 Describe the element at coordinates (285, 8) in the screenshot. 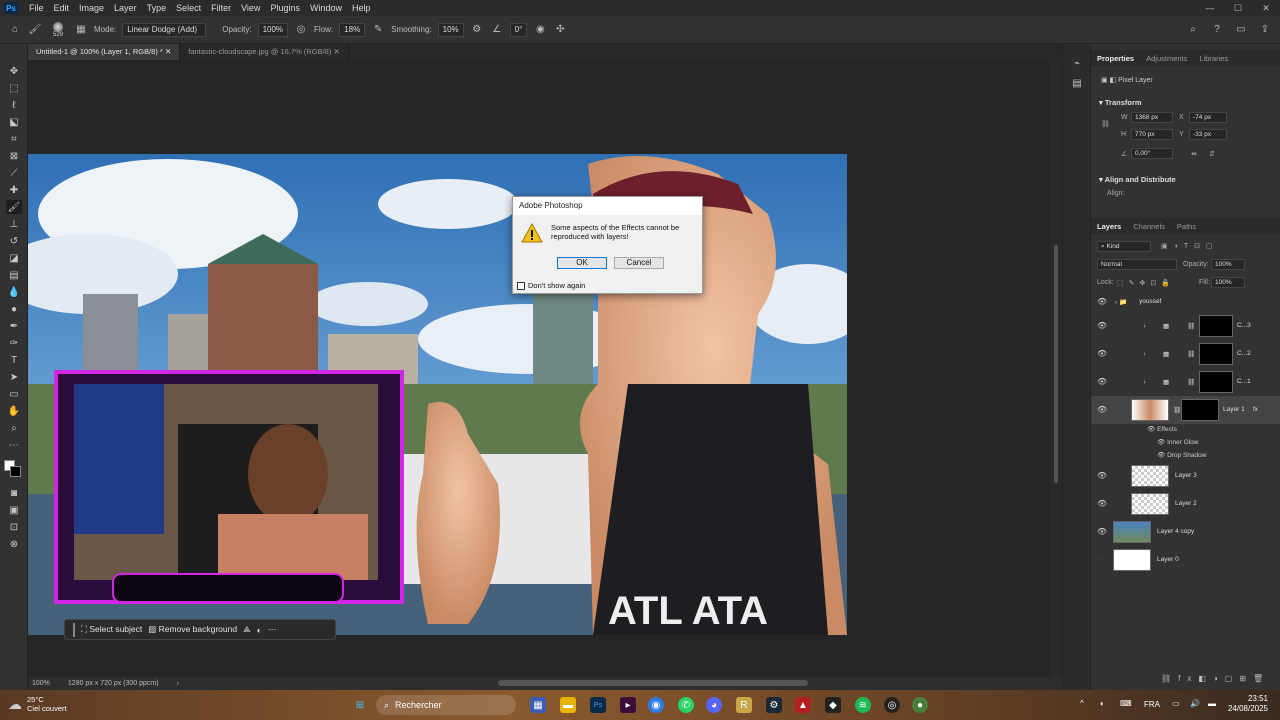

I see `menu-plugins: Plugins` at that location.